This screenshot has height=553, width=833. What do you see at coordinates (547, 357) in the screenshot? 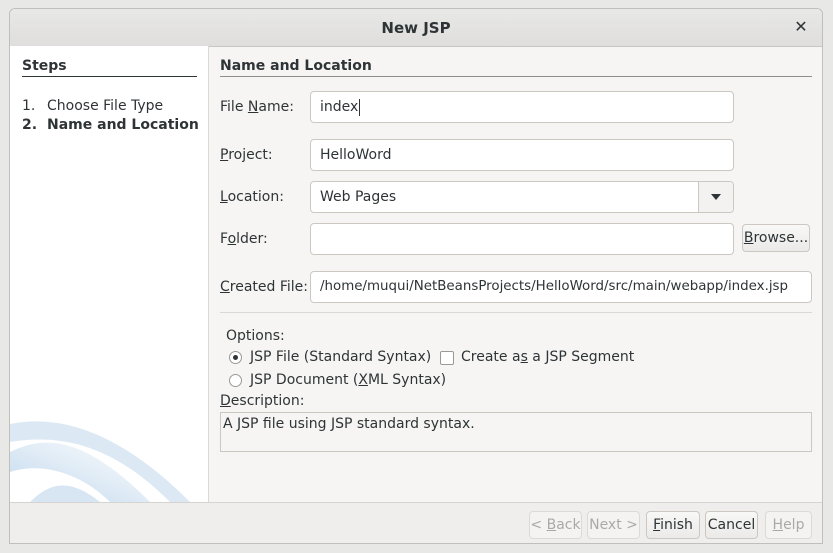
I see `jsp-segment-label: Create as a JSP Segment` at bounding box center [547, 357].